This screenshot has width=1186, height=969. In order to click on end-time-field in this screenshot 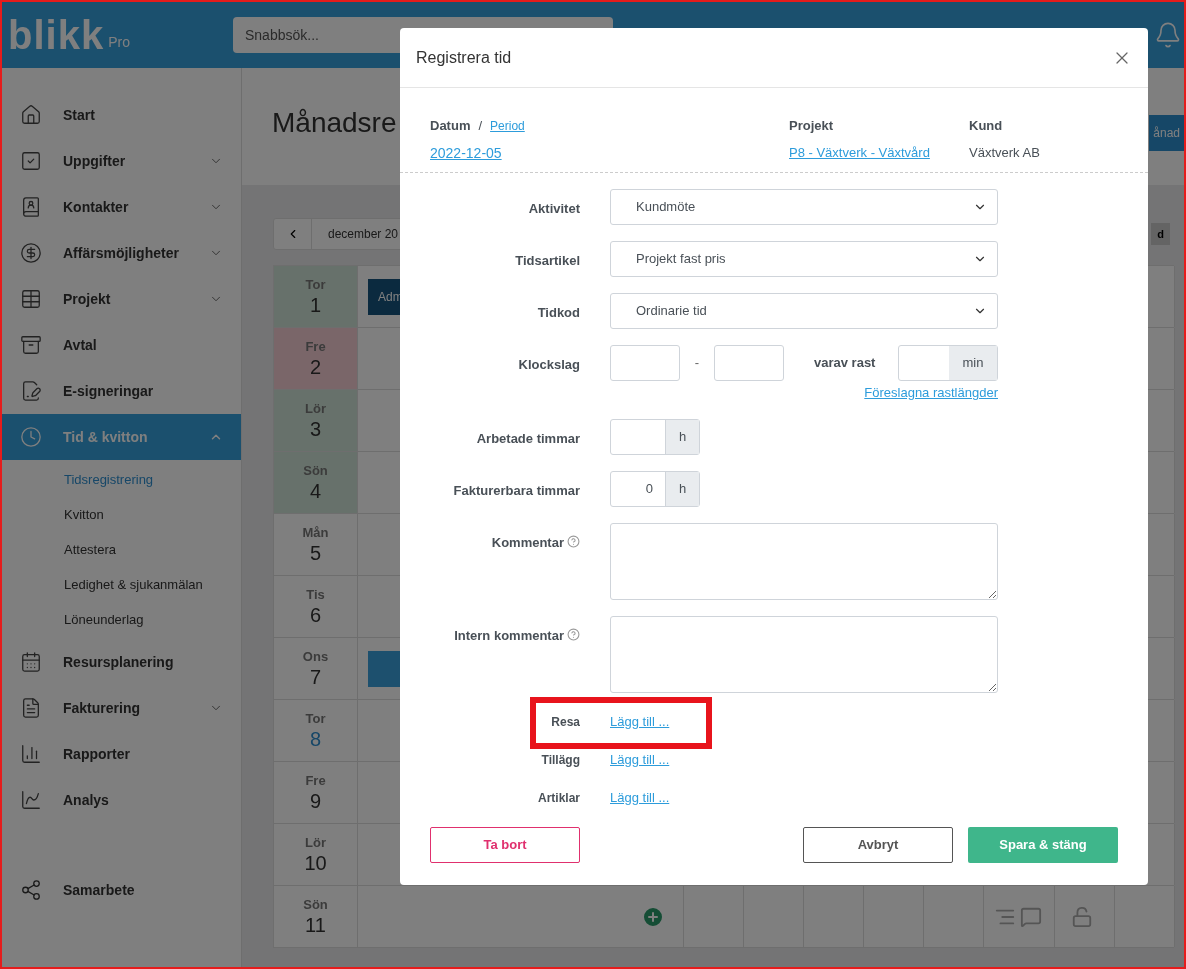, I will do `click(749, 363)`.